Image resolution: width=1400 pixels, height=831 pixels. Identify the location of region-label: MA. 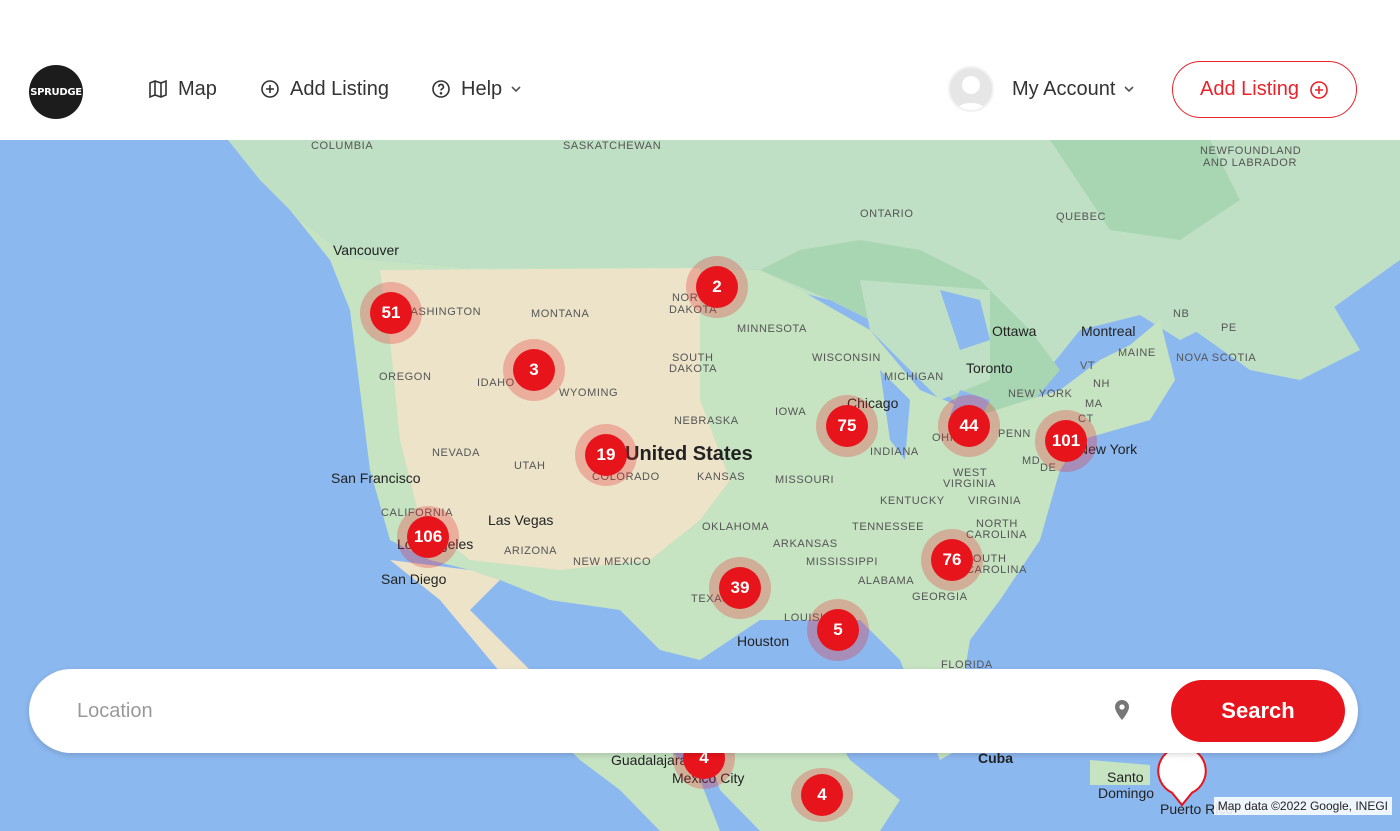
(1094, 404).